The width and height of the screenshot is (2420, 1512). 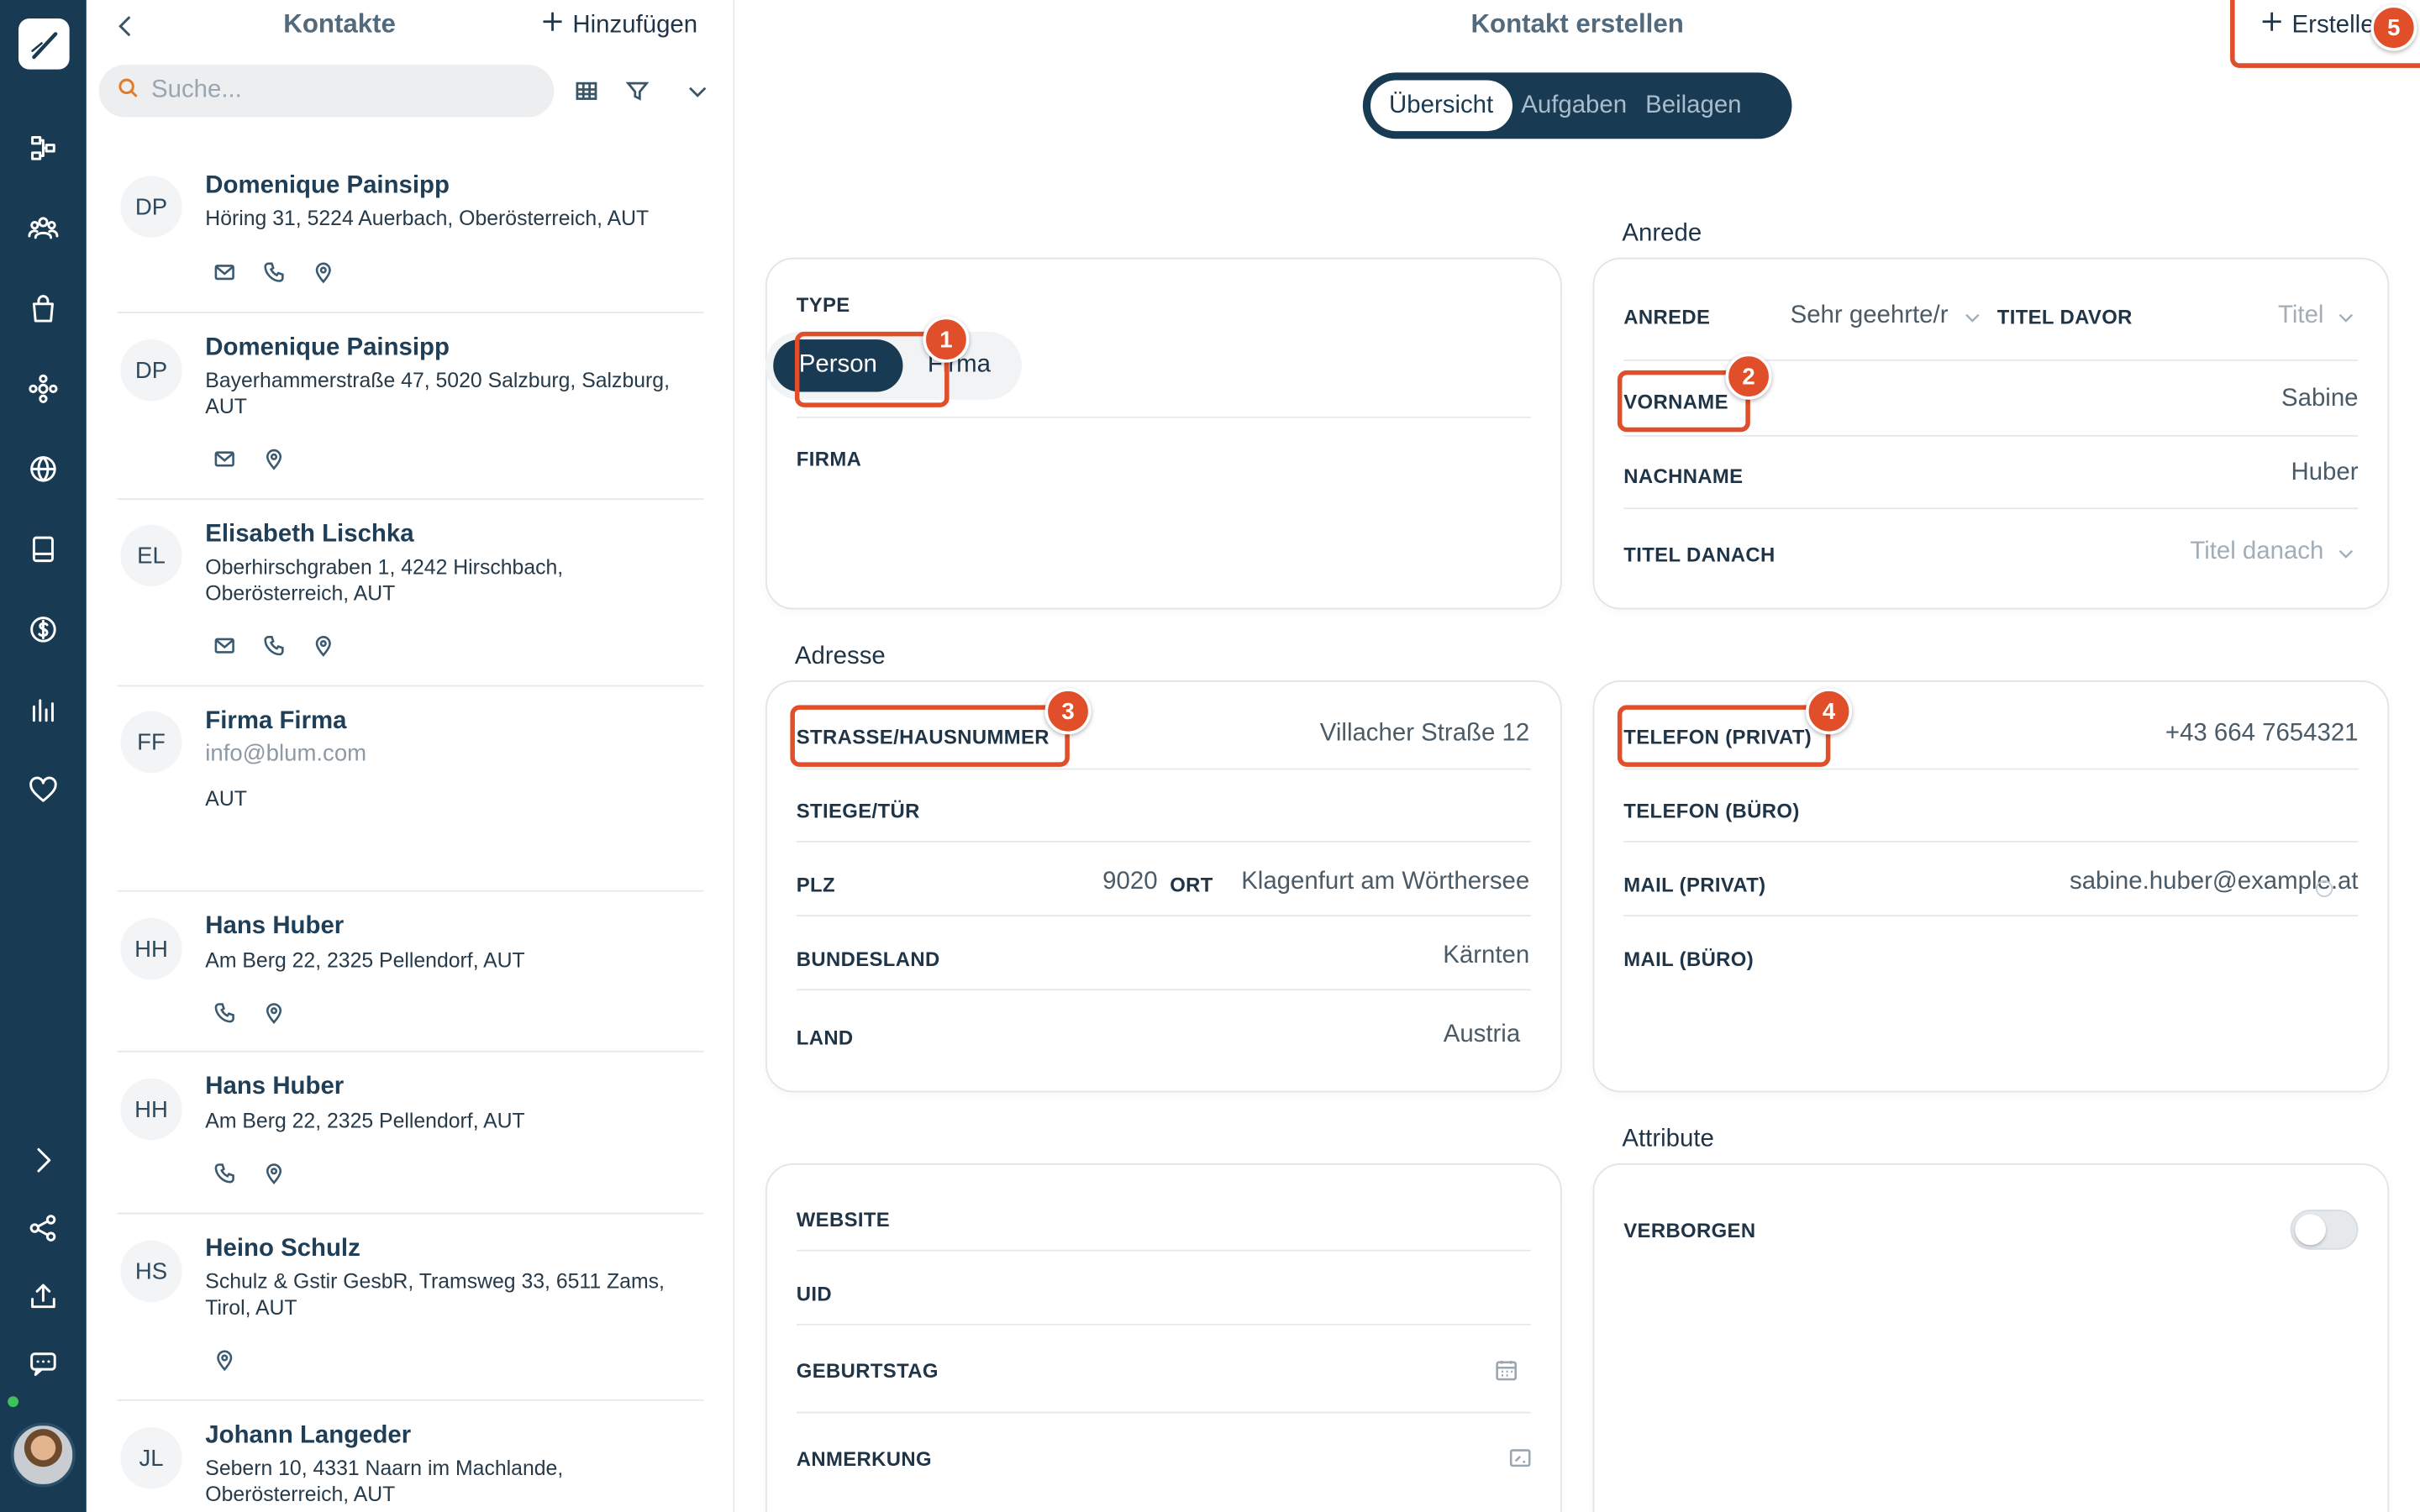 What do you see at coordinates (42, 147) in the screenshot?
I see `workflow-icon` at bounding box center [42, 147].